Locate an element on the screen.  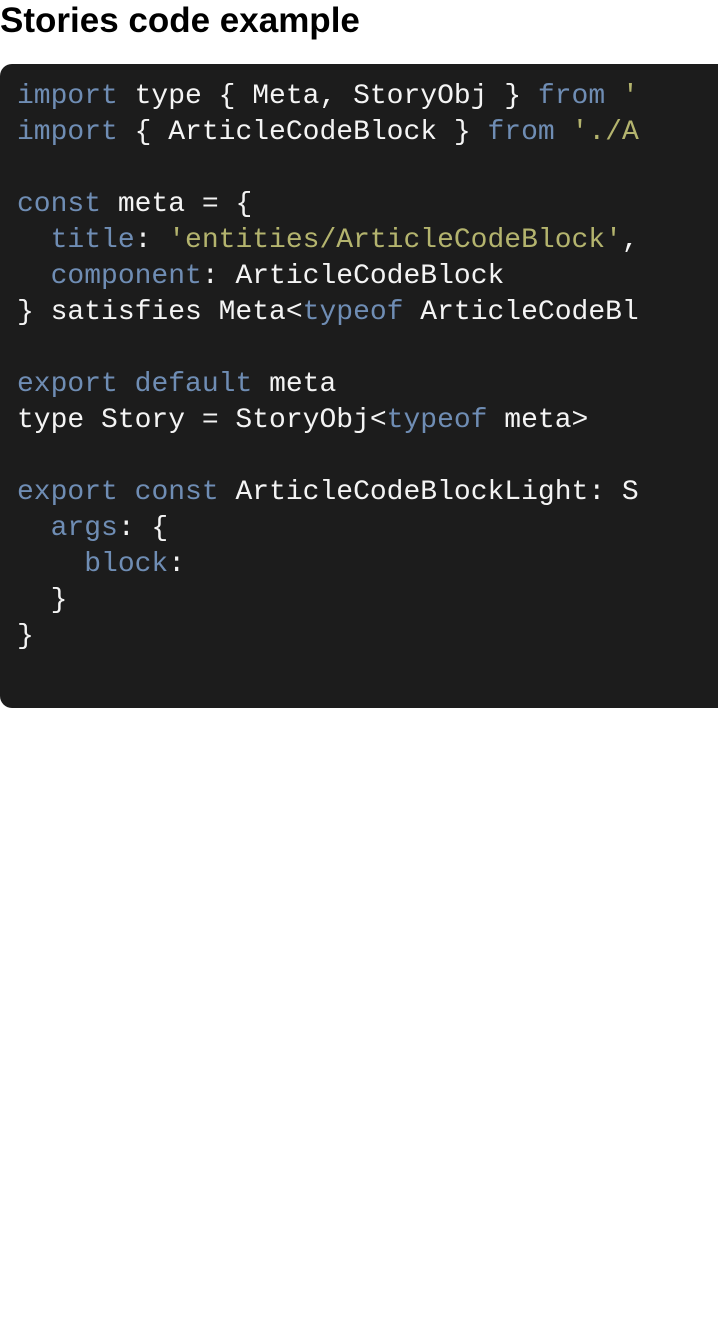
code-string: ' is located at coordinates (630, 96).